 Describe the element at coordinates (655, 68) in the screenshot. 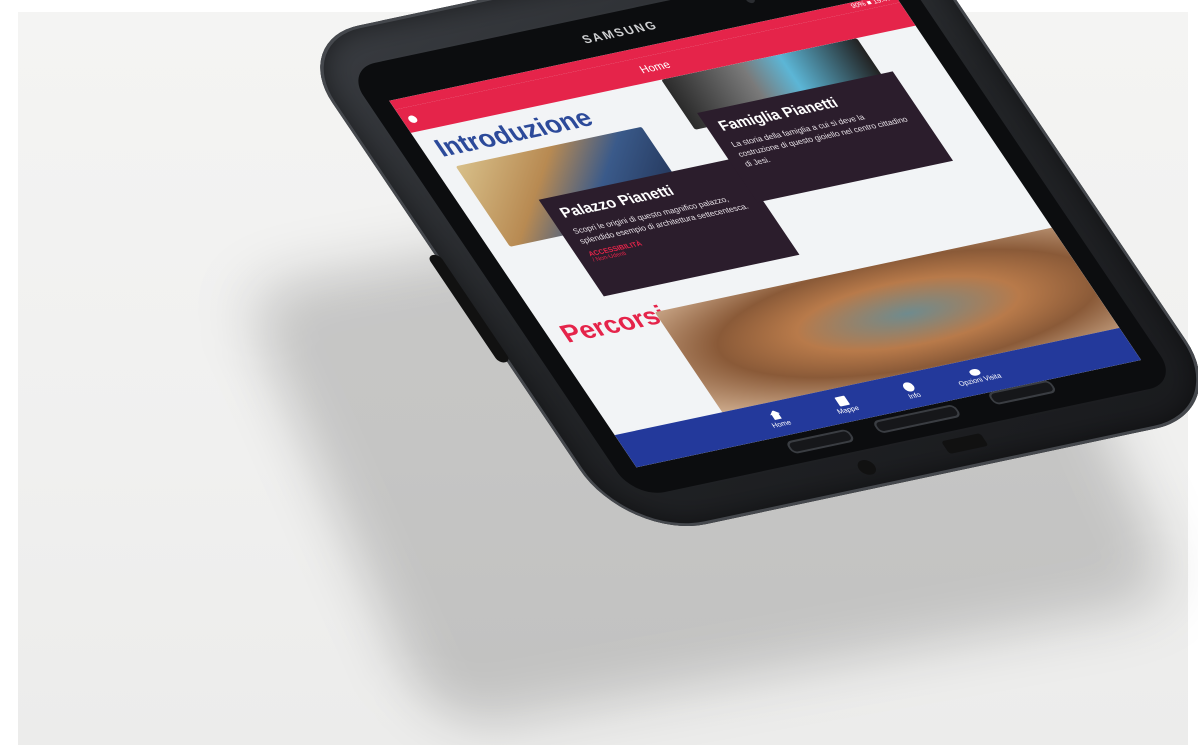

I see `page-title: Home` at that location.